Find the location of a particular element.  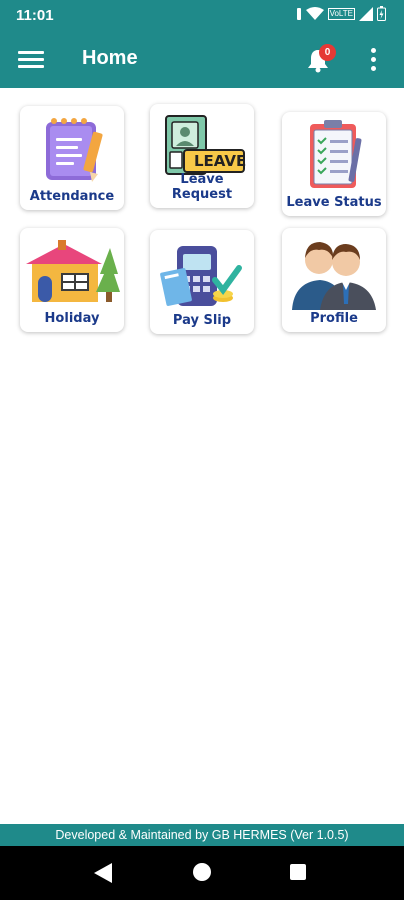

vibrate-icon is located at coordinates (298, 13).